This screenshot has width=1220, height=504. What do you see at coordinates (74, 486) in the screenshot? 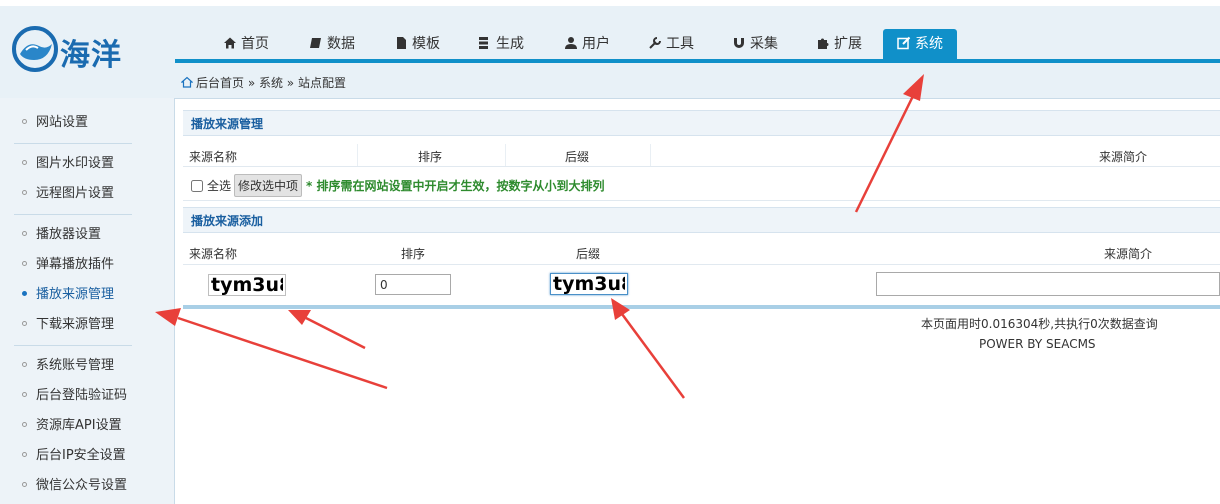
I see `sidebar-item-wechat: 微信公众号设置` at bounding box center [74, 486].